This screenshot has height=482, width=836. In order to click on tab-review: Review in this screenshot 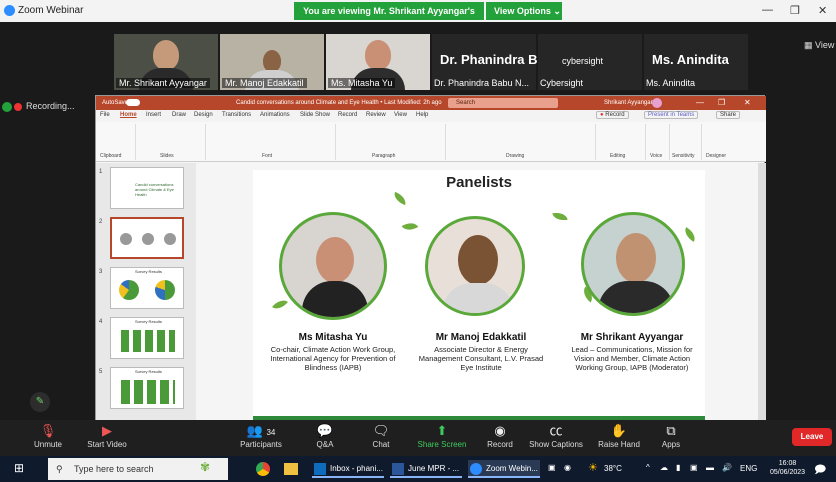, I will do `click(376, 115)`.